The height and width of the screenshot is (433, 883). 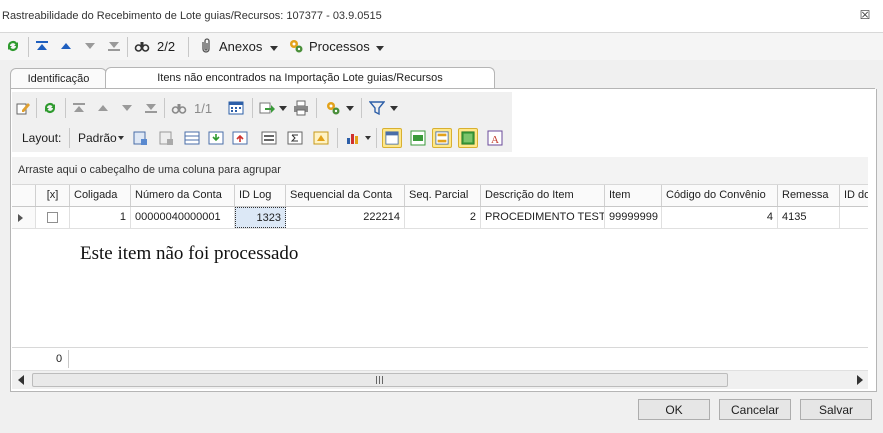 What do you see at coordinates (23, 108) in the screenshot?
I see `edit-icon` at bounding box center [23, 108].